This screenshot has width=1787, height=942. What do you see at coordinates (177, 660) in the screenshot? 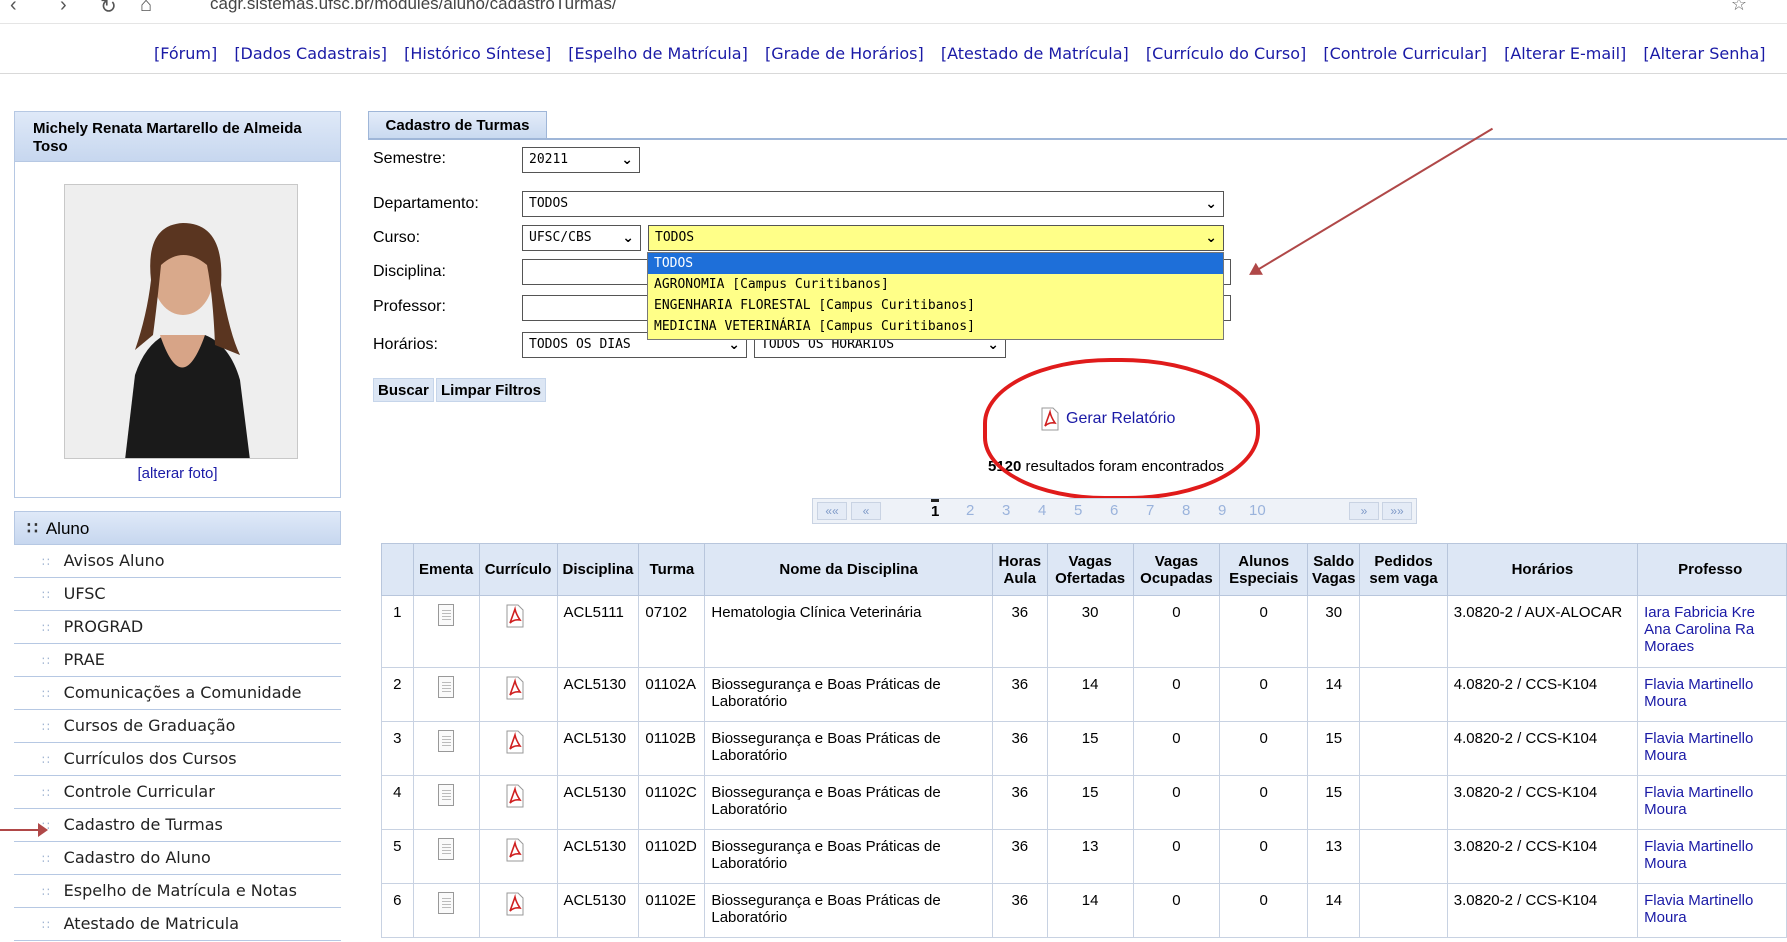
I see `menu-item-prae: ∷ PRAE` at bounding box center [177, 660].